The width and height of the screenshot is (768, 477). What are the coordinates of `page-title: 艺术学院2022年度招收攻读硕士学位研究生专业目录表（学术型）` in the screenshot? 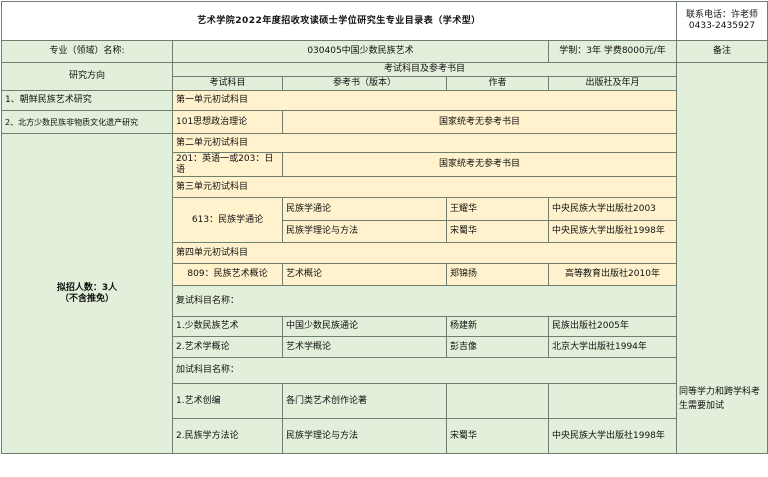 It's located at (339, 21).